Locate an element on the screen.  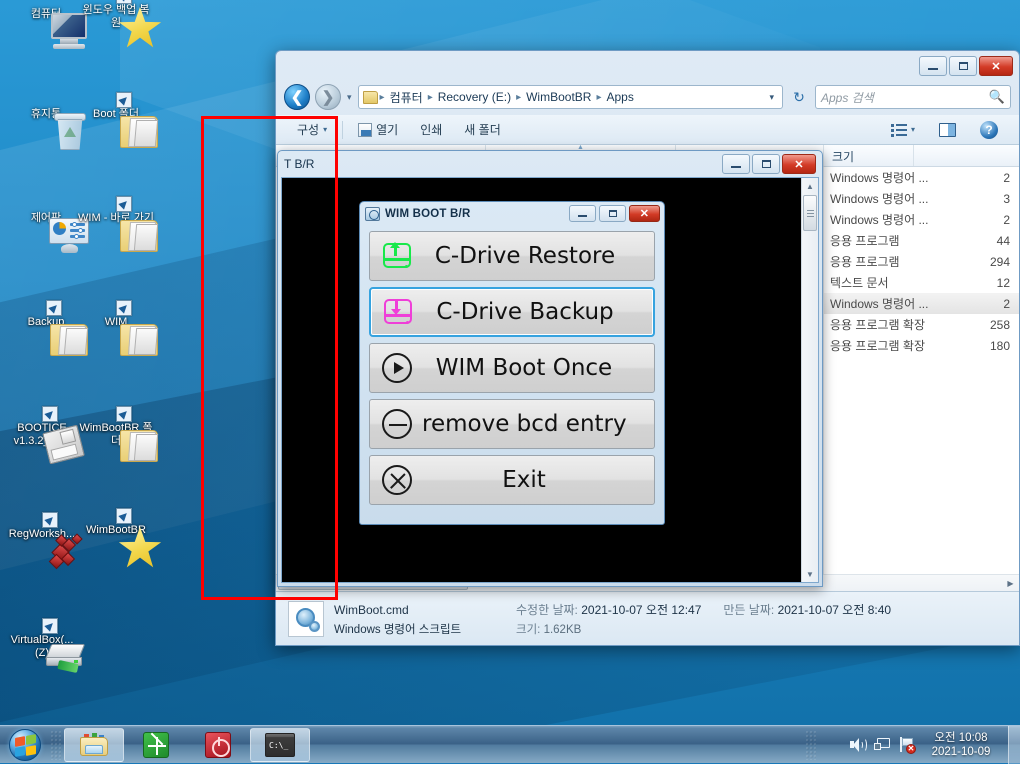
table-row: 텍스트 문서 12 is located at coordinates (921, 282).